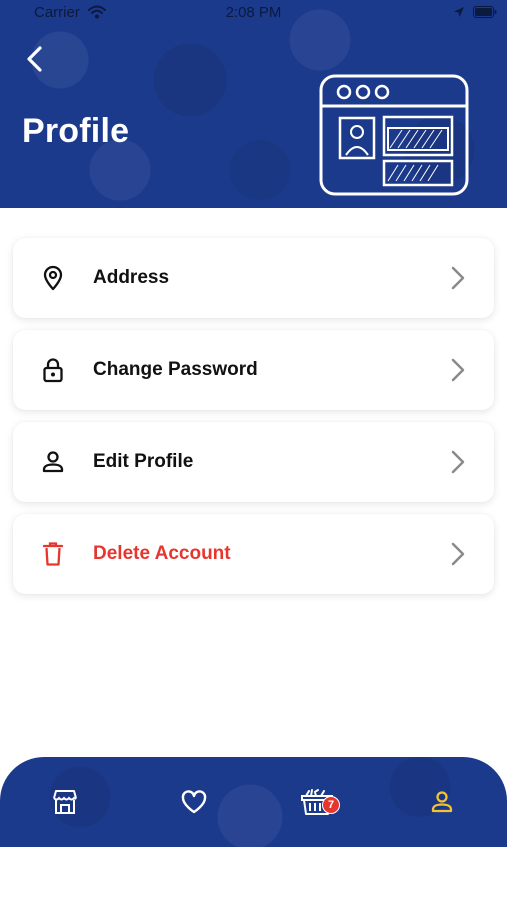 This screenshot has height=900, width=507. Describe the element at coordinates (131, 277) in the screenshot. I see `menu-item-label: Address` at that location.